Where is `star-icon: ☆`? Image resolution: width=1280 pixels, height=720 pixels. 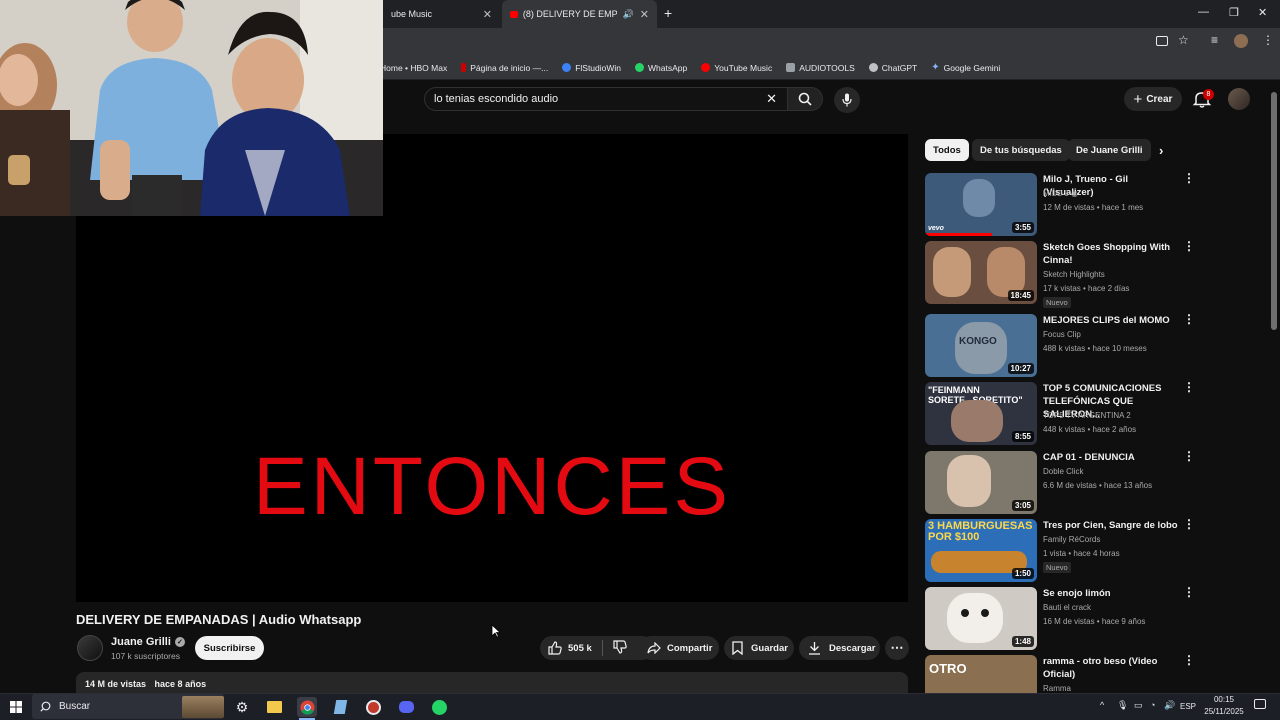 star-icon: ☆ is located at coordinates (1183, 40).